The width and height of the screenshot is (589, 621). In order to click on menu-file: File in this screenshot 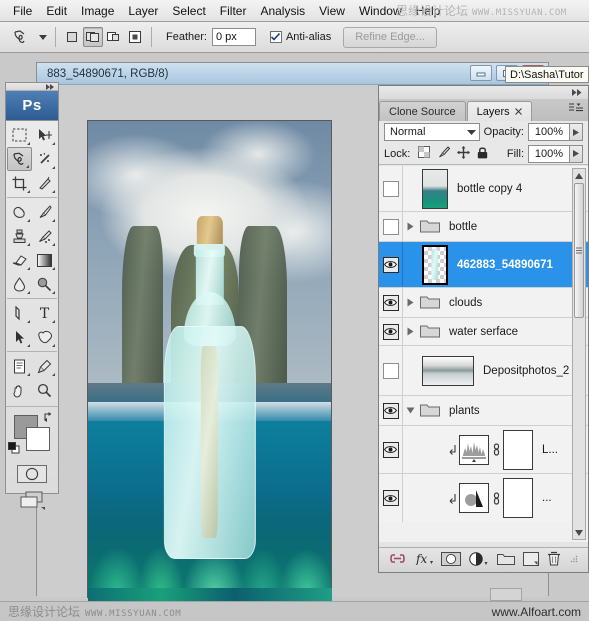, I will do `click(22, 11)`.